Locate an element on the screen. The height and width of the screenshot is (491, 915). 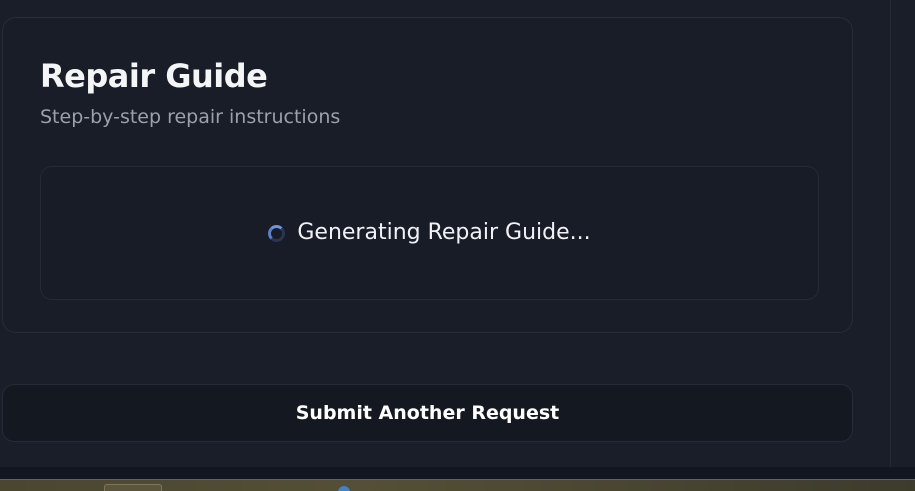
card-title: Repair Guide is located at coordinates (154, 76).